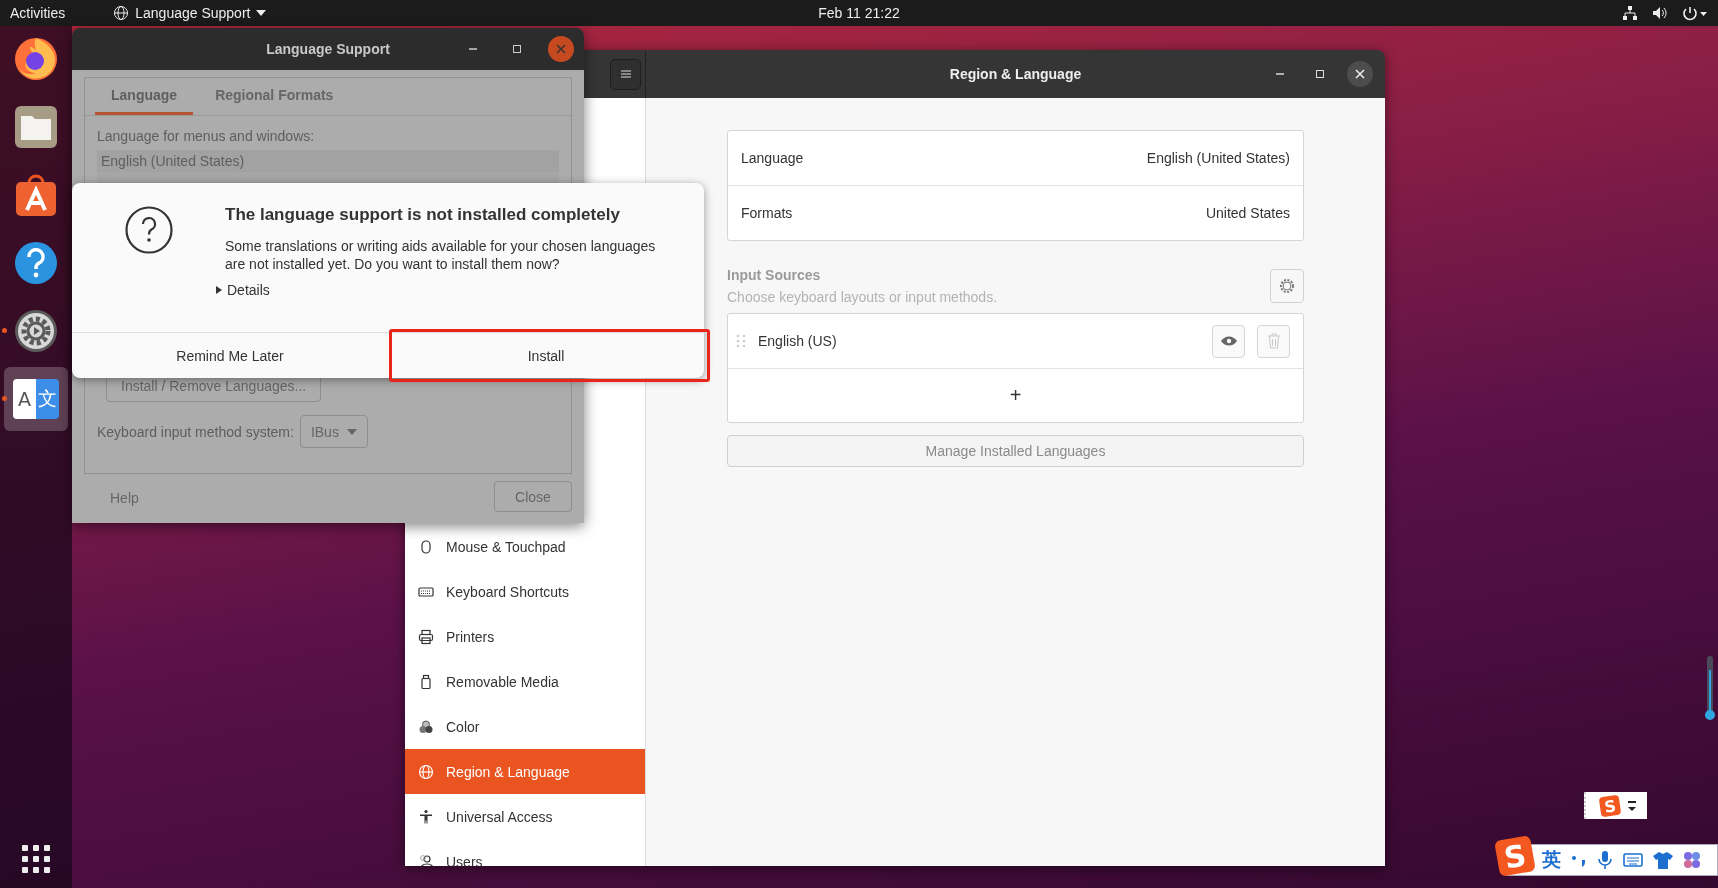 This screenshot has width=1718, height=888. Describe the element at coordinates (1630, 13) in the screenshot. I see `network-icon` at that location.